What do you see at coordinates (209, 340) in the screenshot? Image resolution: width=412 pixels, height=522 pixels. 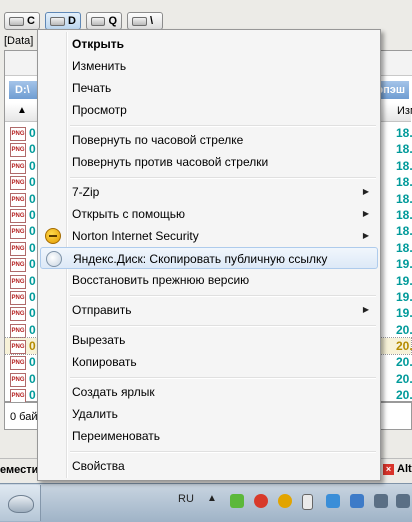 I see `menu-item-cut: Вырезать` at bounding box center [209, 340].